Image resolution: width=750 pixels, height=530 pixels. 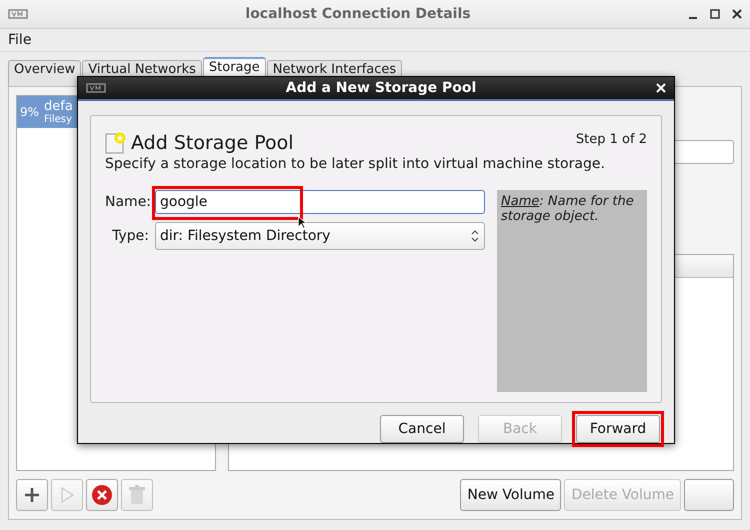 What do you see at coordinates (30, 112) in the screenshot?
I see `usage-text: 9%` at bounding box center [30, 112].